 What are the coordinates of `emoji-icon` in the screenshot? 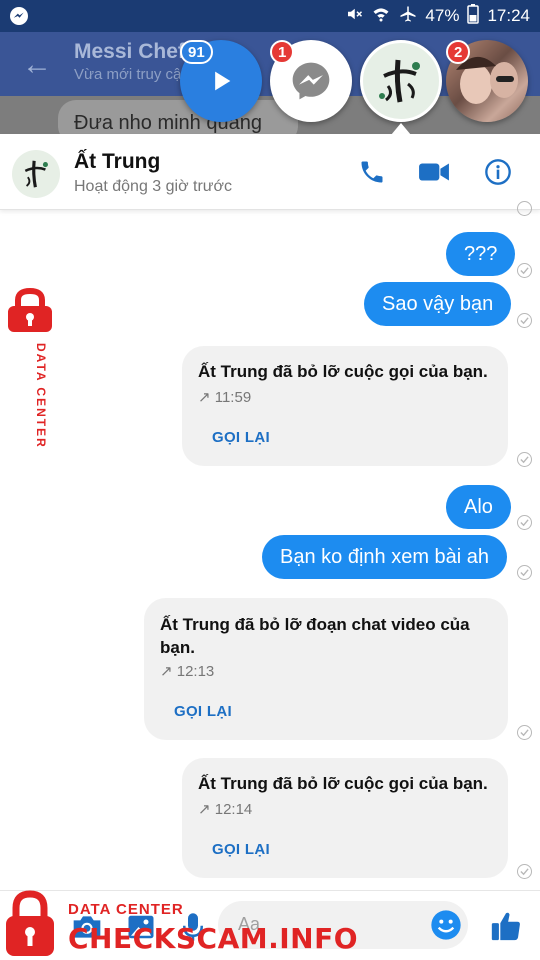 It's located at (446, 925).